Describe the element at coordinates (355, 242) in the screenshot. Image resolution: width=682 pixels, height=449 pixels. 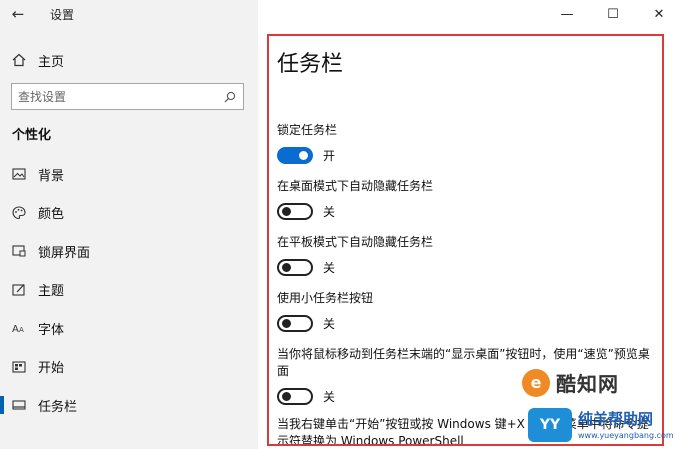
I see `setting-label: 在平板模式下自动隐藏任务栏` at that location.